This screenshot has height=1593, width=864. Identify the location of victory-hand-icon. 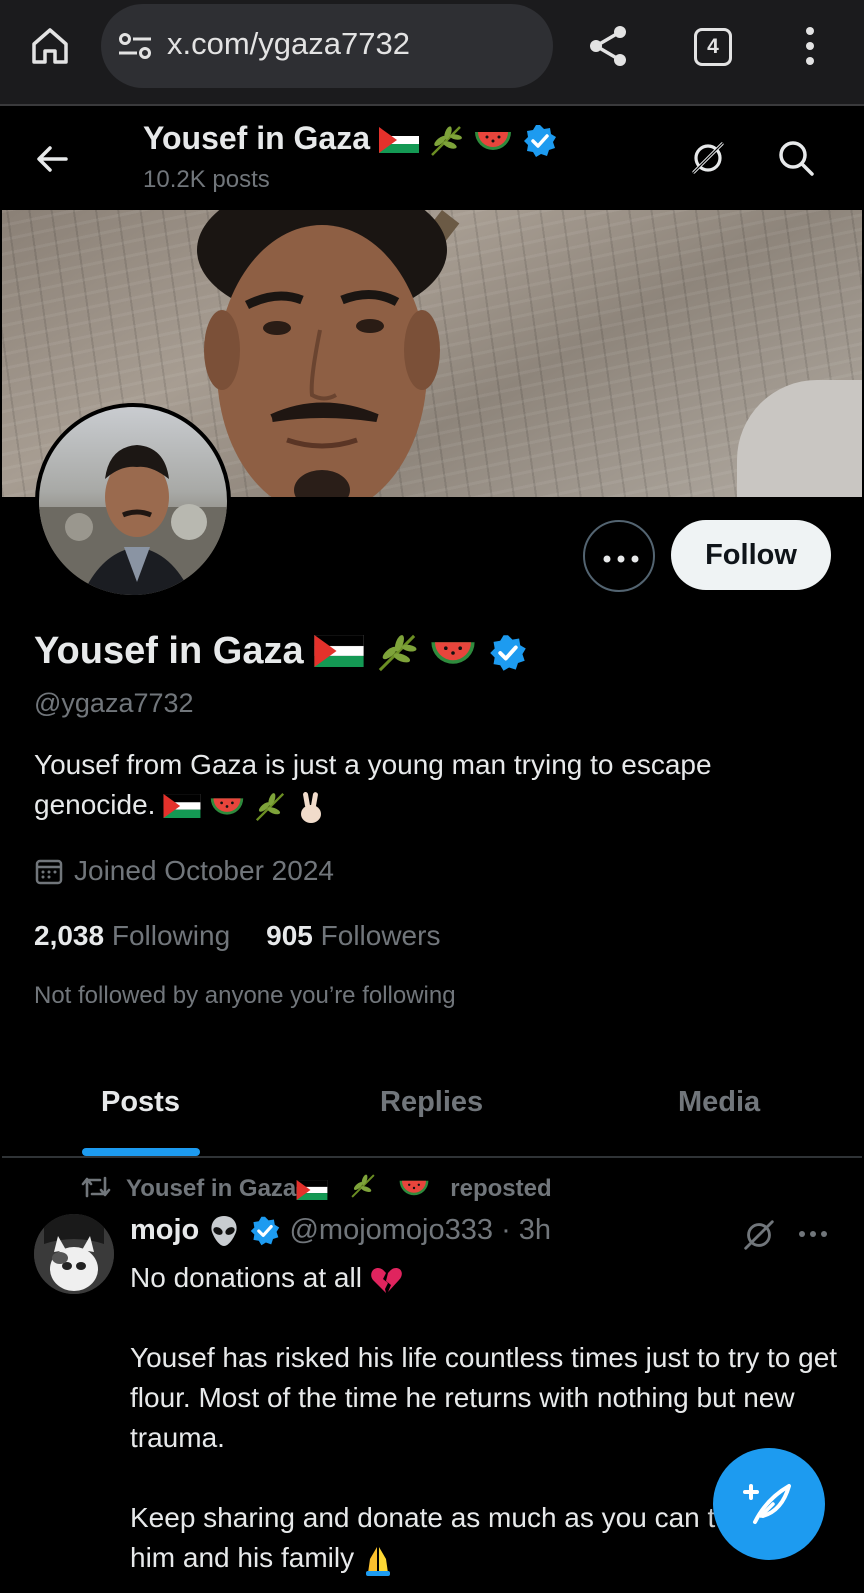
(310, 807).